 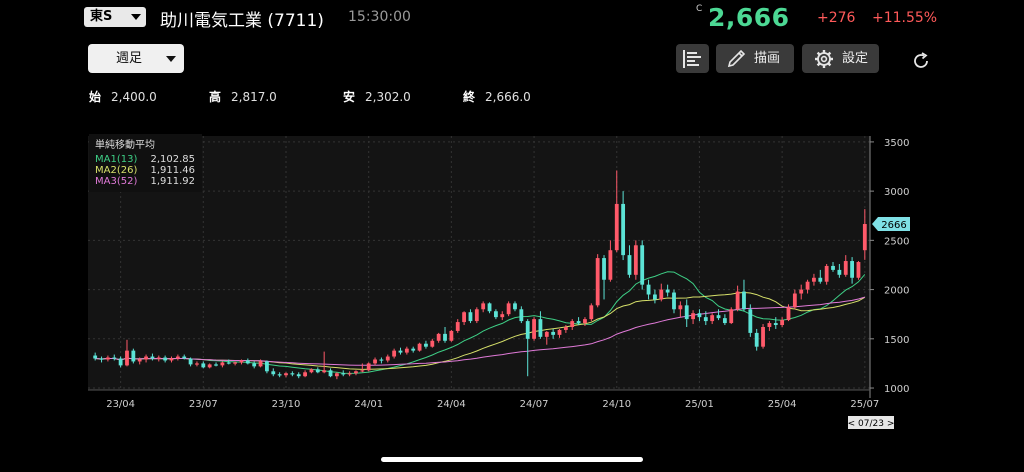 I want to click on ma2-name: MA2(26), so click(x=116, y=170).